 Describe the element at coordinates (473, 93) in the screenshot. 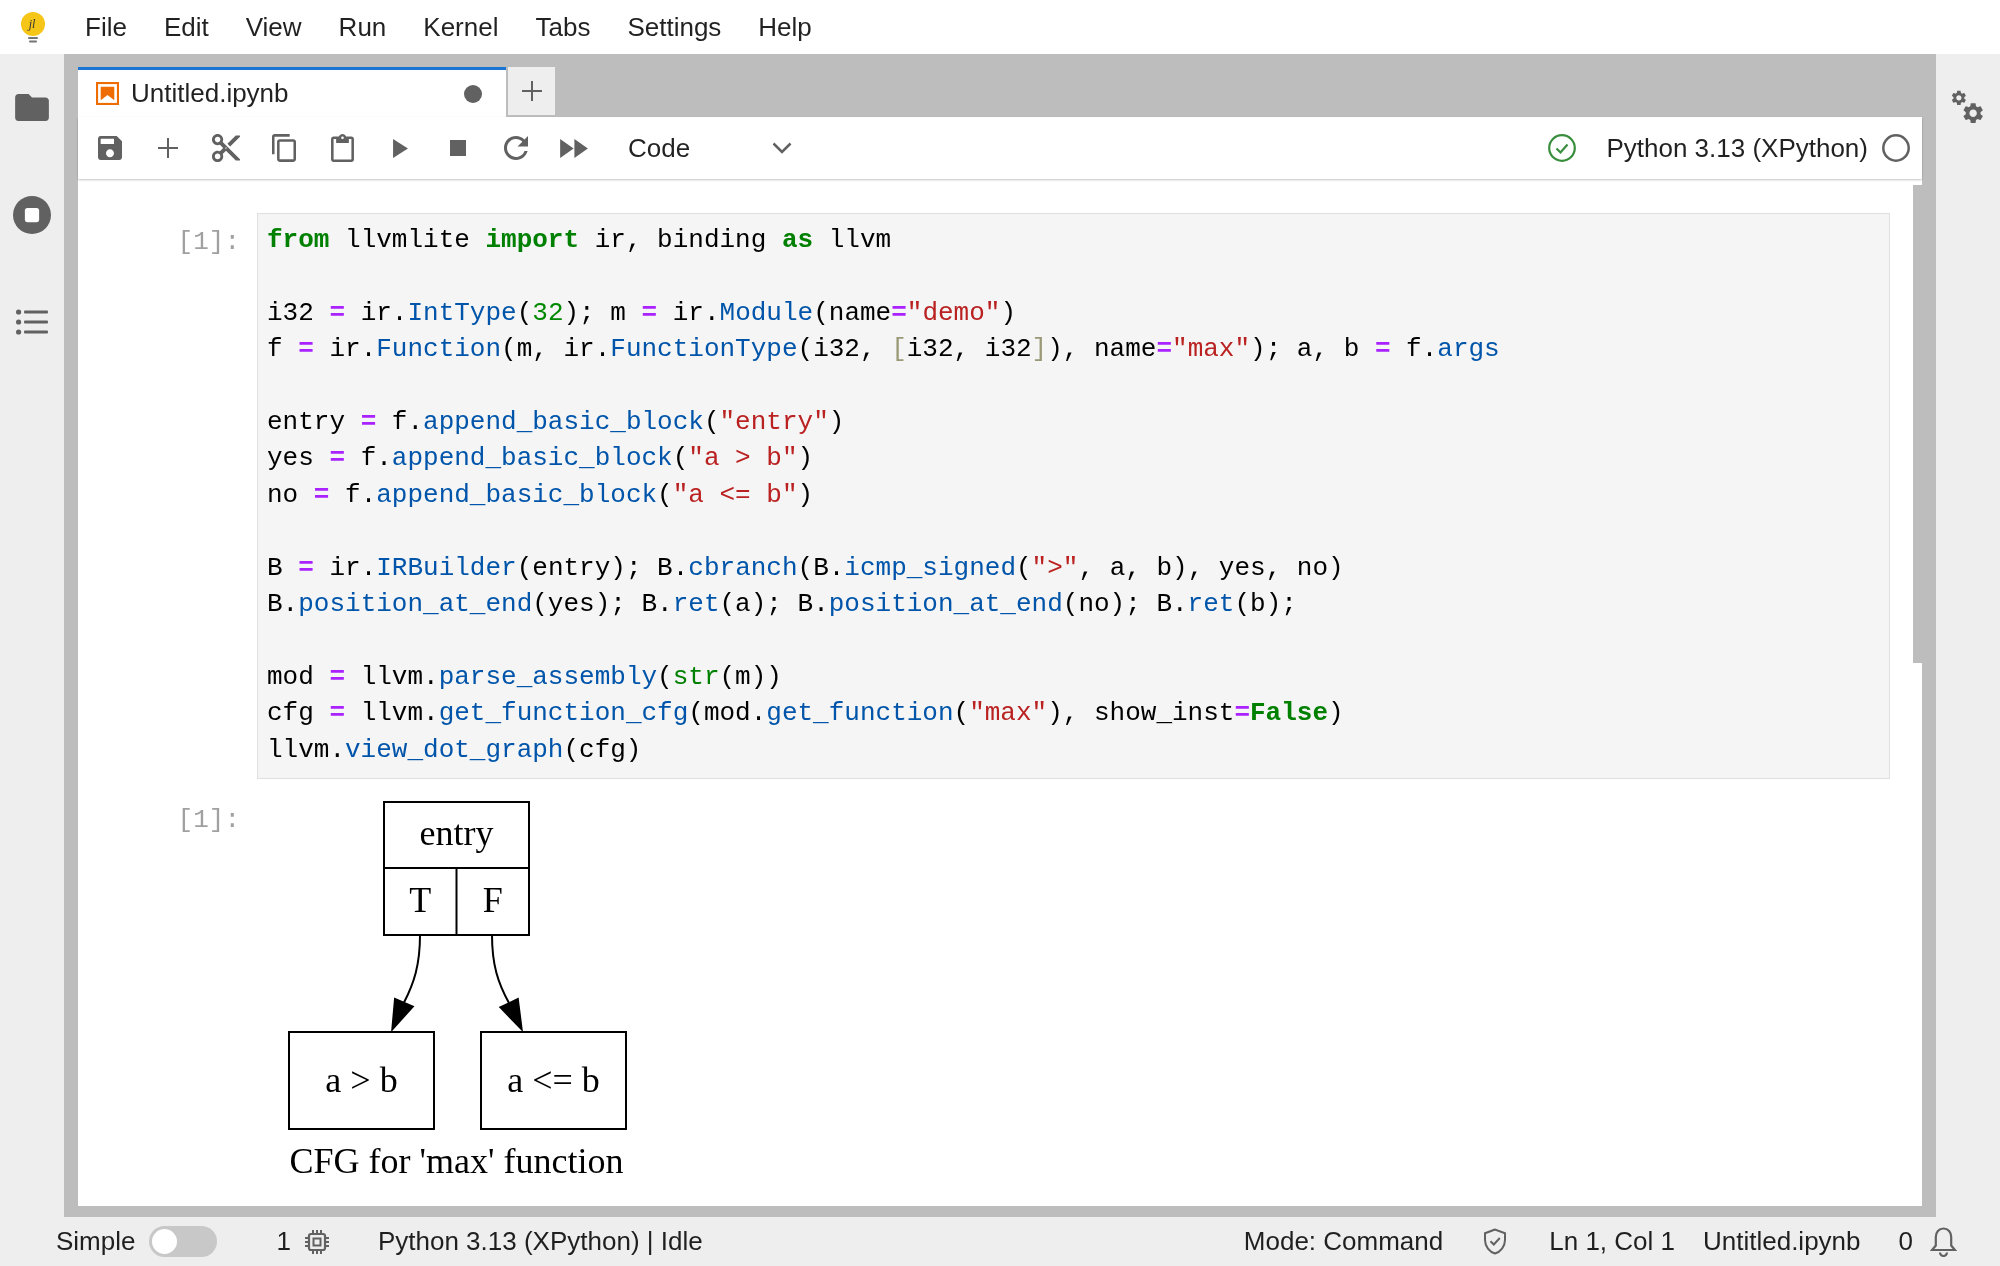

I see `dot-icon` at that location.